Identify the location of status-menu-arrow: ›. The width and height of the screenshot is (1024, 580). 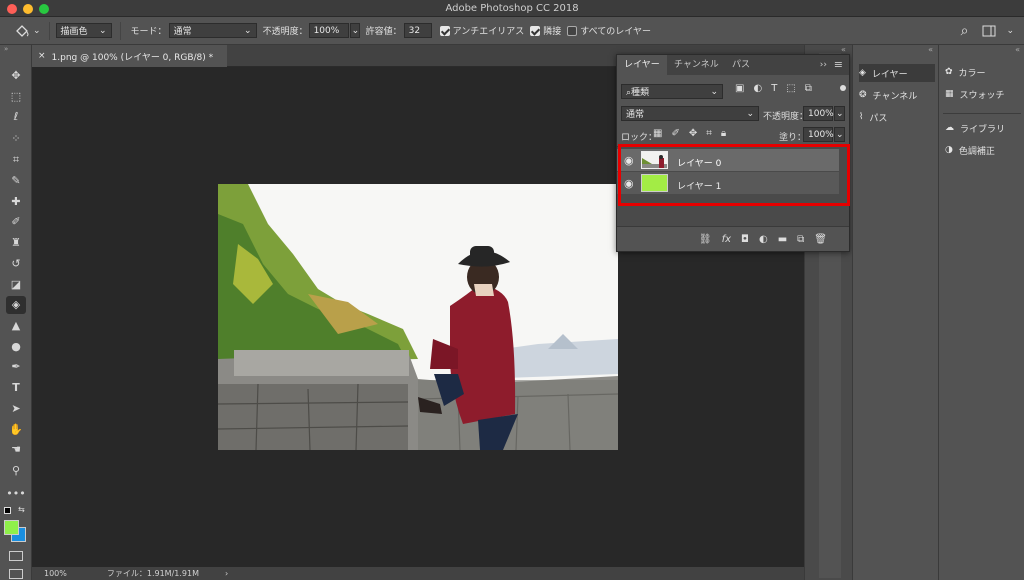
(226, 573).